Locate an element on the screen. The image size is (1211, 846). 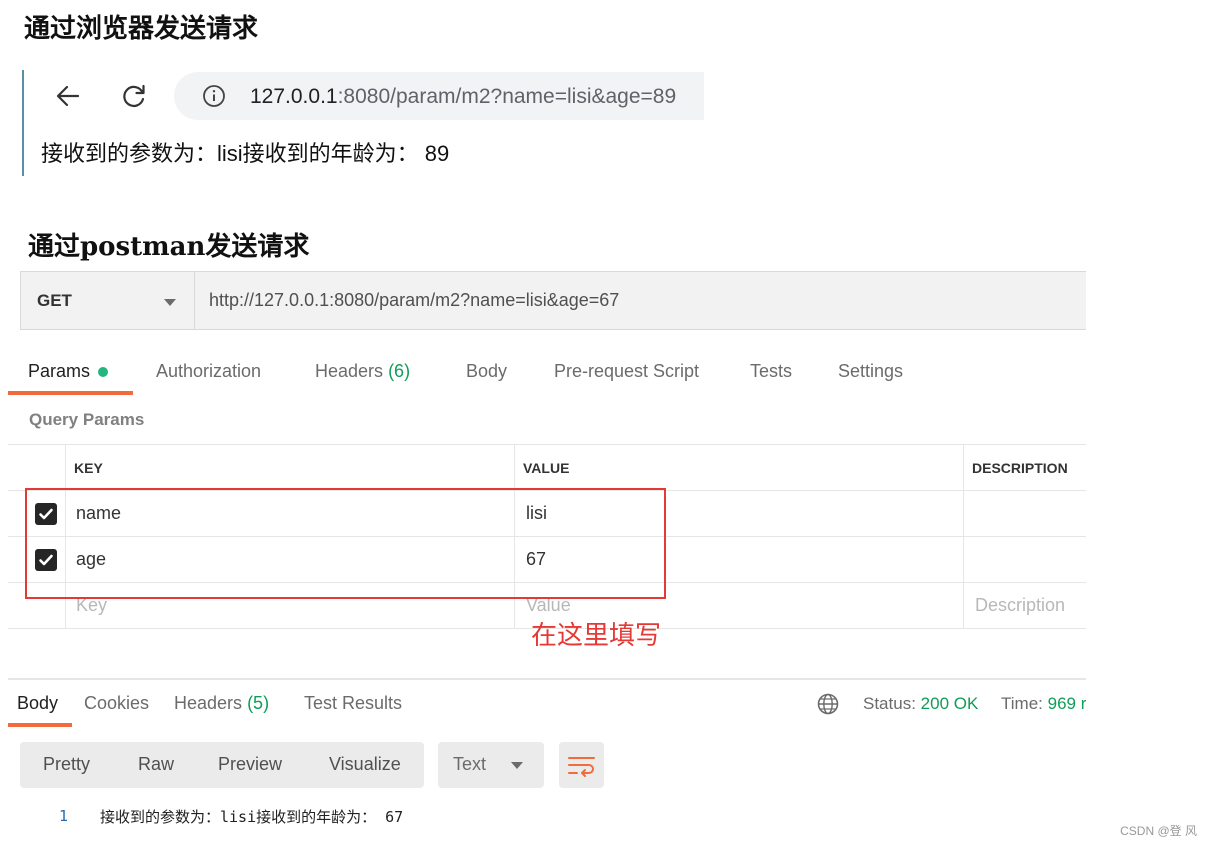
address-text: 127.0.0.1:8080/param/m2?name=lisi&age=89 is located at coordinates (463, 97).